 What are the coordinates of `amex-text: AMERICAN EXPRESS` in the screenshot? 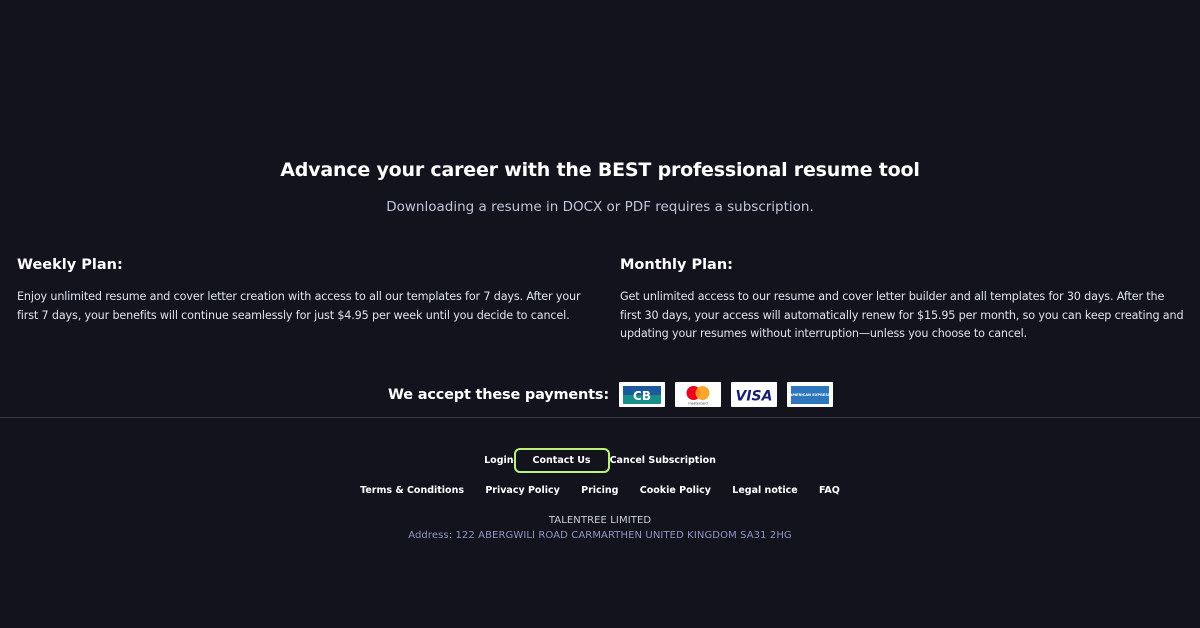 It's located at (810, 395).